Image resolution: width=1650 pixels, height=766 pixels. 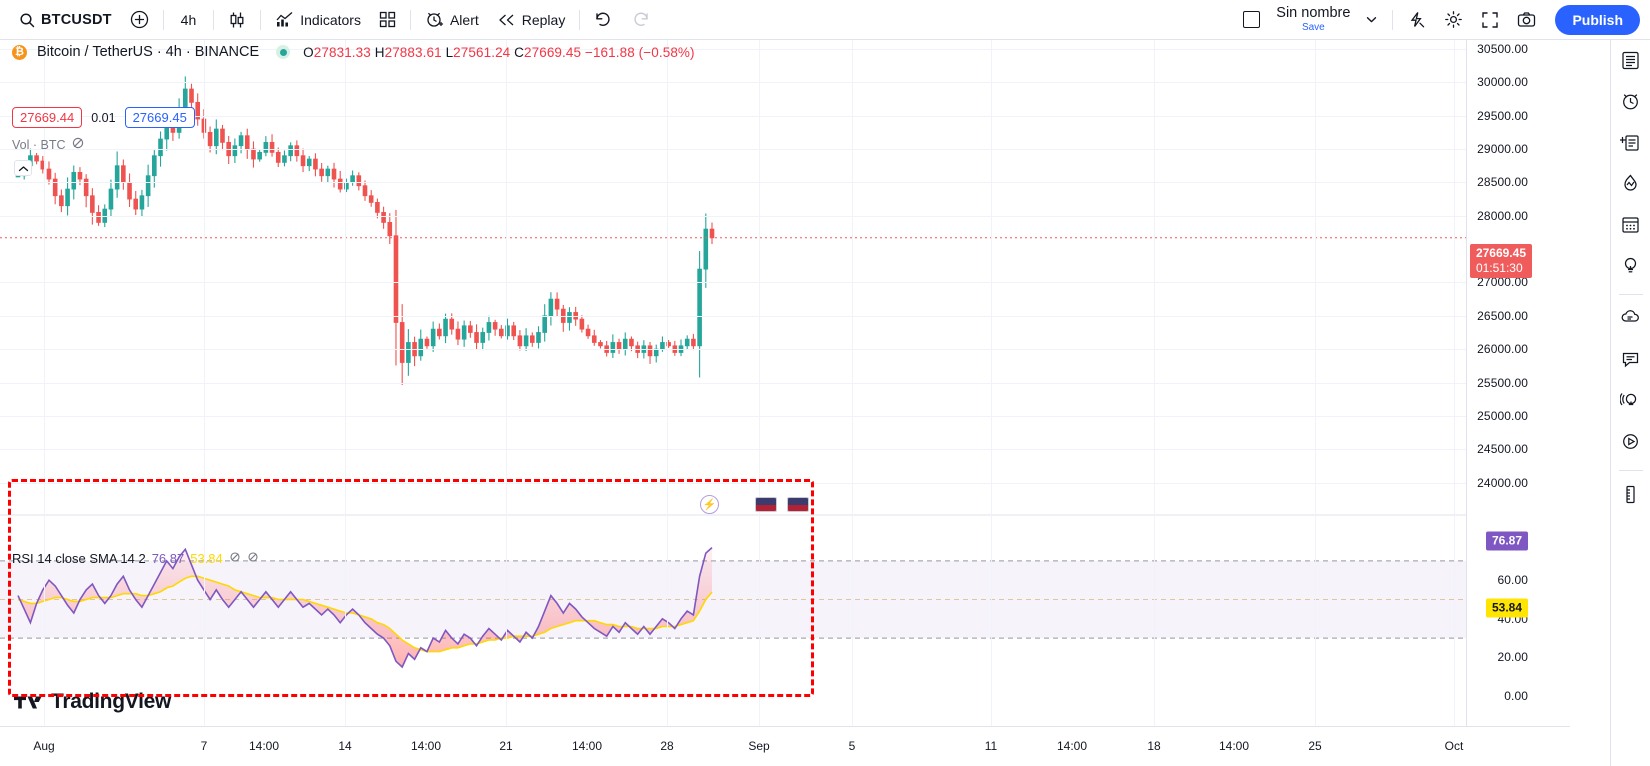 I want to click on symbol-search: BTCUSDT, so click(x=65, y=20).